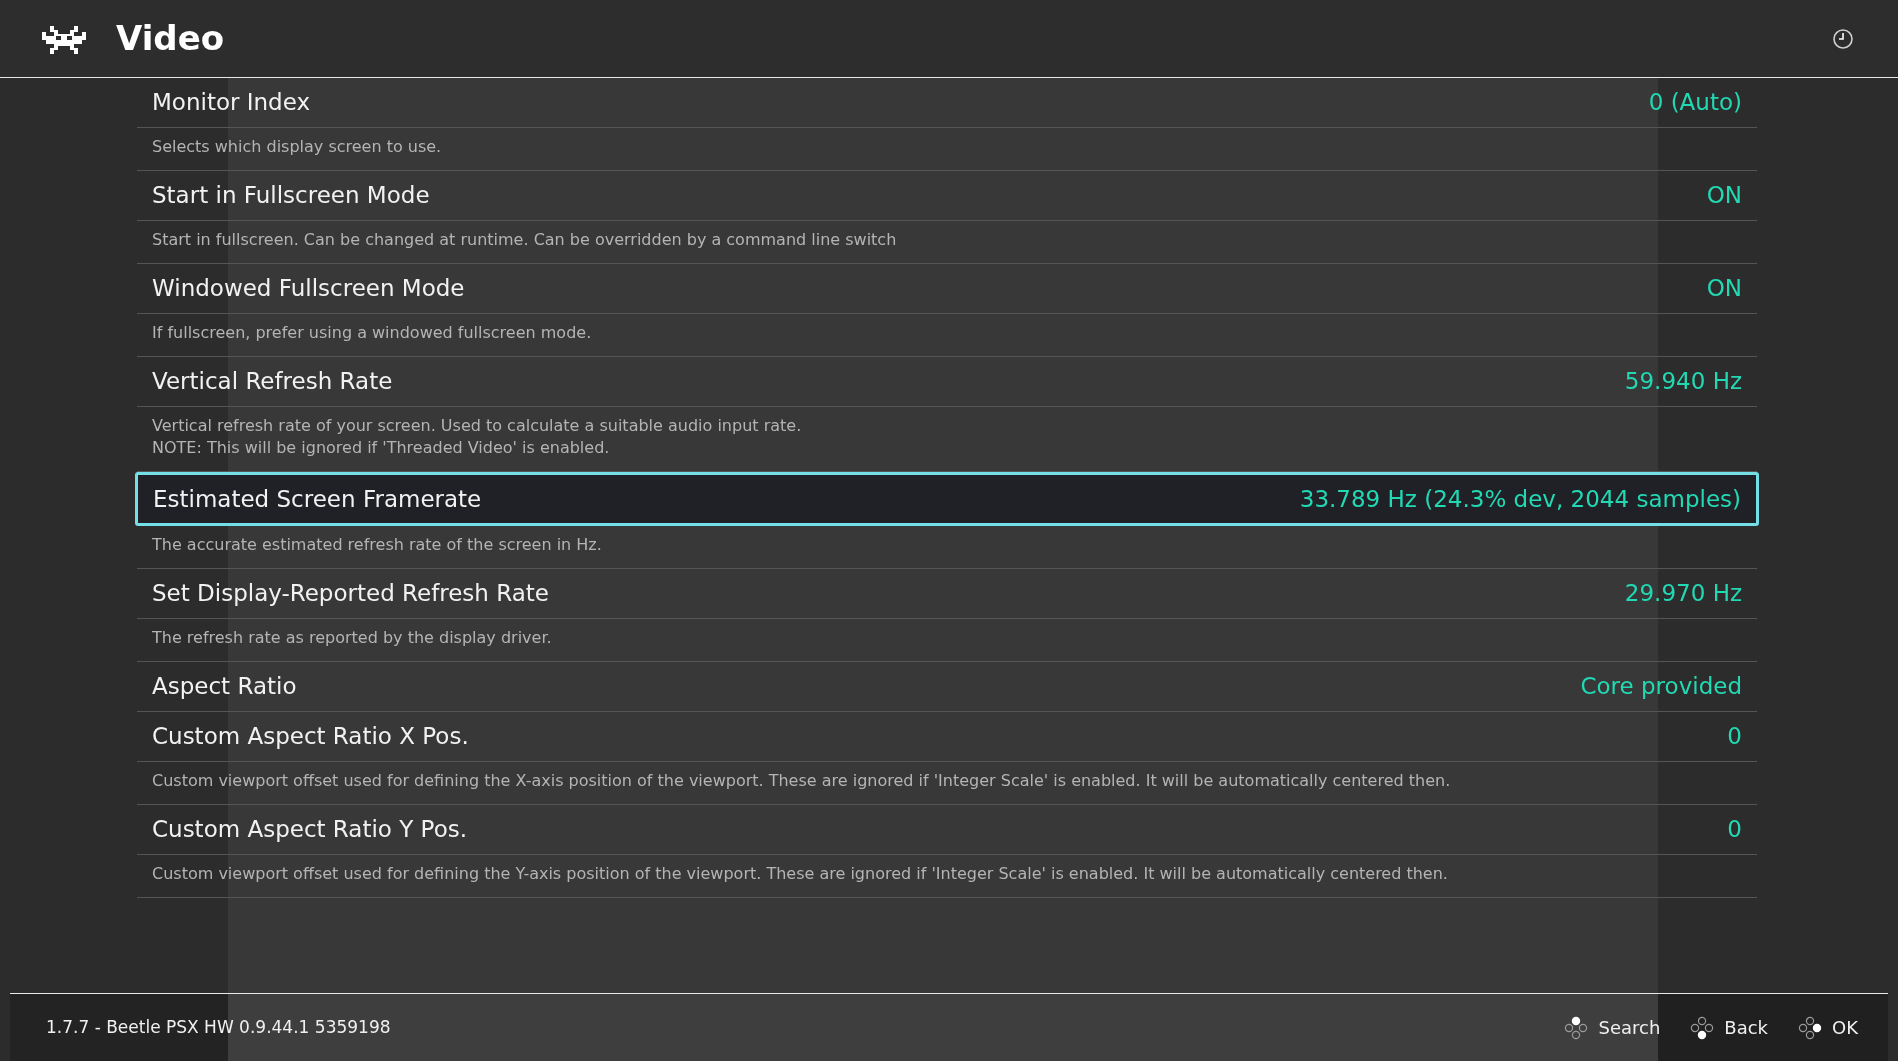 Image resolution: width=1898 pixels, height=1061 pixels. I want to click on setting-title: Monitor Index, so click(231, 103).